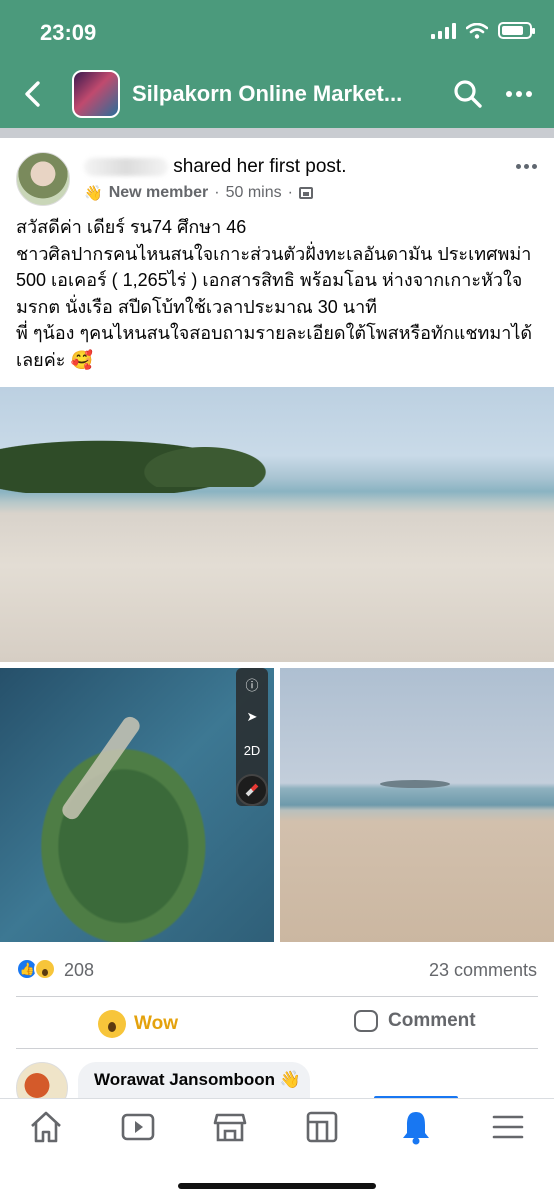  What do you see at coordinates (277, 1186) in the screenshot?
I see `home-indicator` at bounding box center [277, 1186].